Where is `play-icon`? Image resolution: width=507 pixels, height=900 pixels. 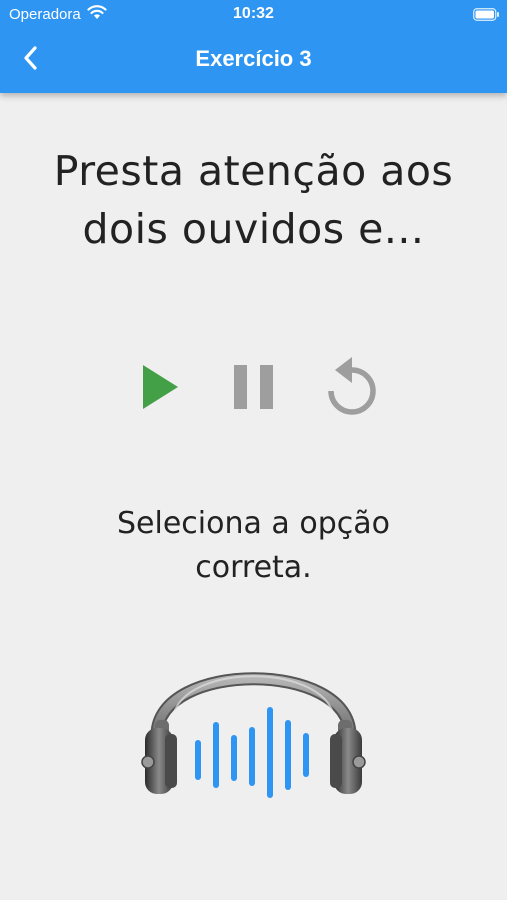 play-icon is located at coordinates (160, 389).